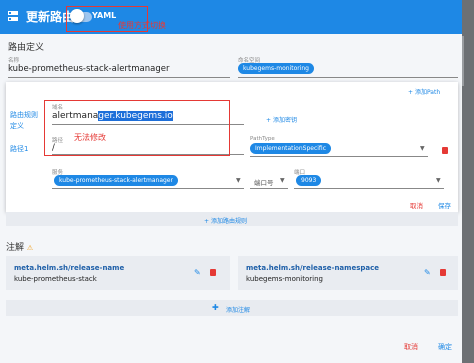 This screenshot has height=363, width=474. I want to click on path-type-label: PathType, so click(262, 139).